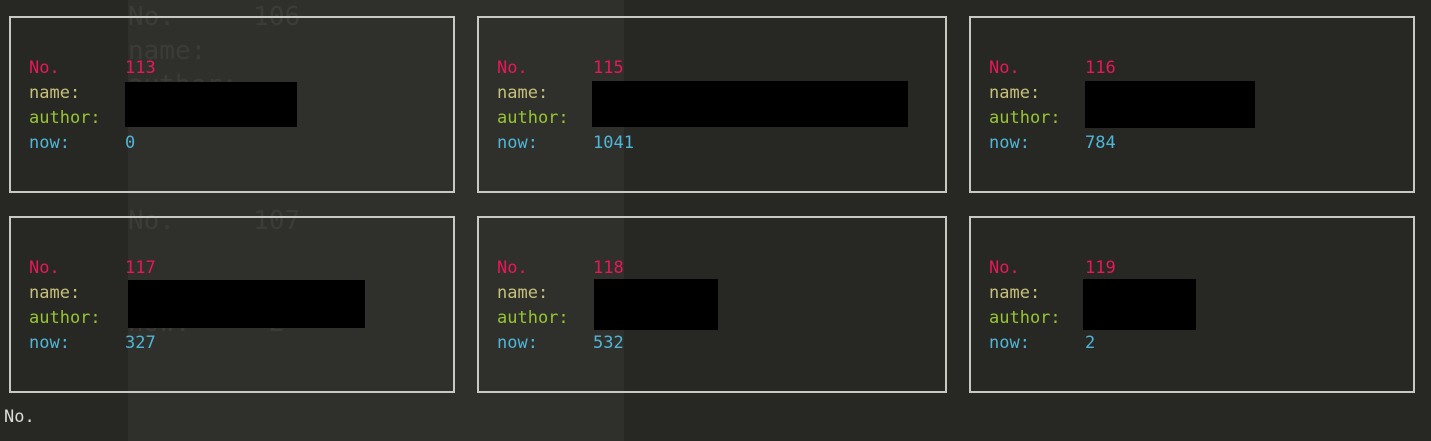 The height and width of the screenshot is (441, 1431). What do you see at coordinates (1100, 268) in the screenshot?
I see `value-no: 119` at bounding box center [1100, 268].